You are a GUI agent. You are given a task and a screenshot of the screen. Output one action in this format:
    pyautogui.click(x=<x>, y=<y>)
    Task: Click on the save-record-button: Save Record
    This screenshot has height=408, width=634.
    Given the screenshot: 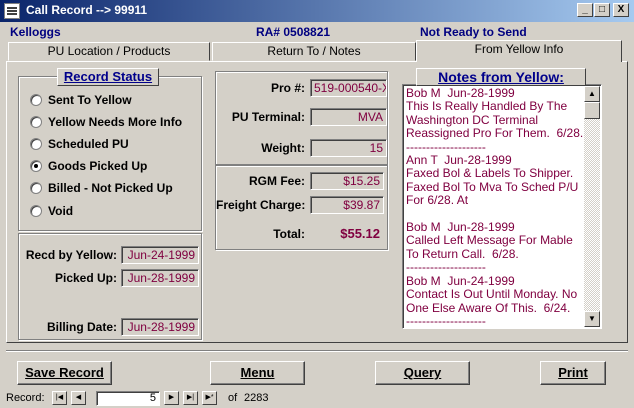 What is the action you would take?
    pyautogui.click(x=64, y=373)
    